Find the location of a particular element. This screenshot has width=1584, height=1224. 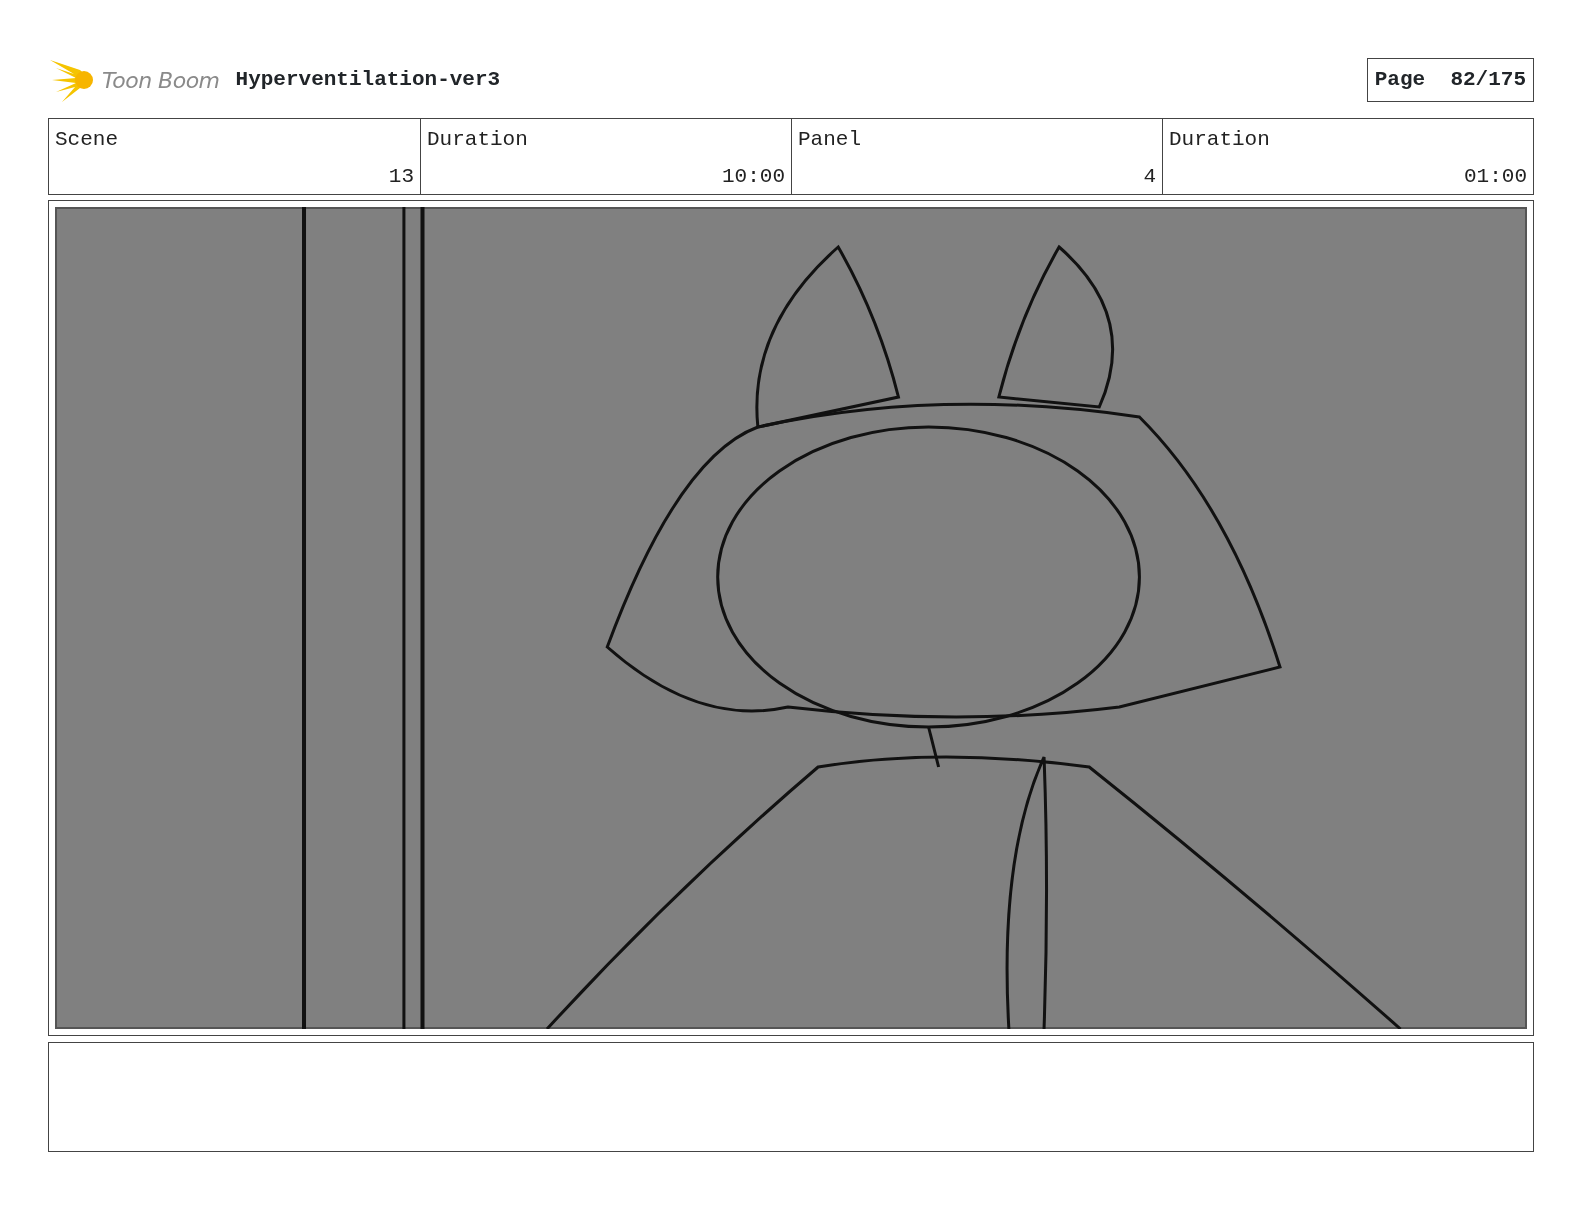

field-value: 13 is located at coordinates (401, 176).